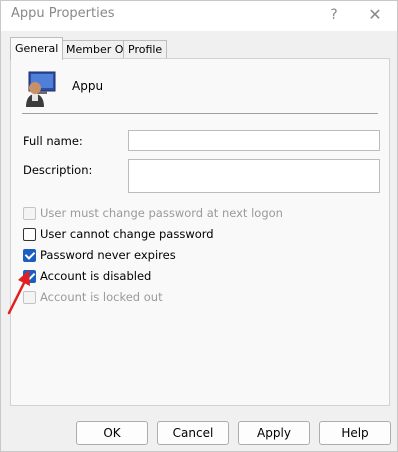 This screenshot has width=398, height=452. I want to click on ok-button: OK, so click(112, 433).